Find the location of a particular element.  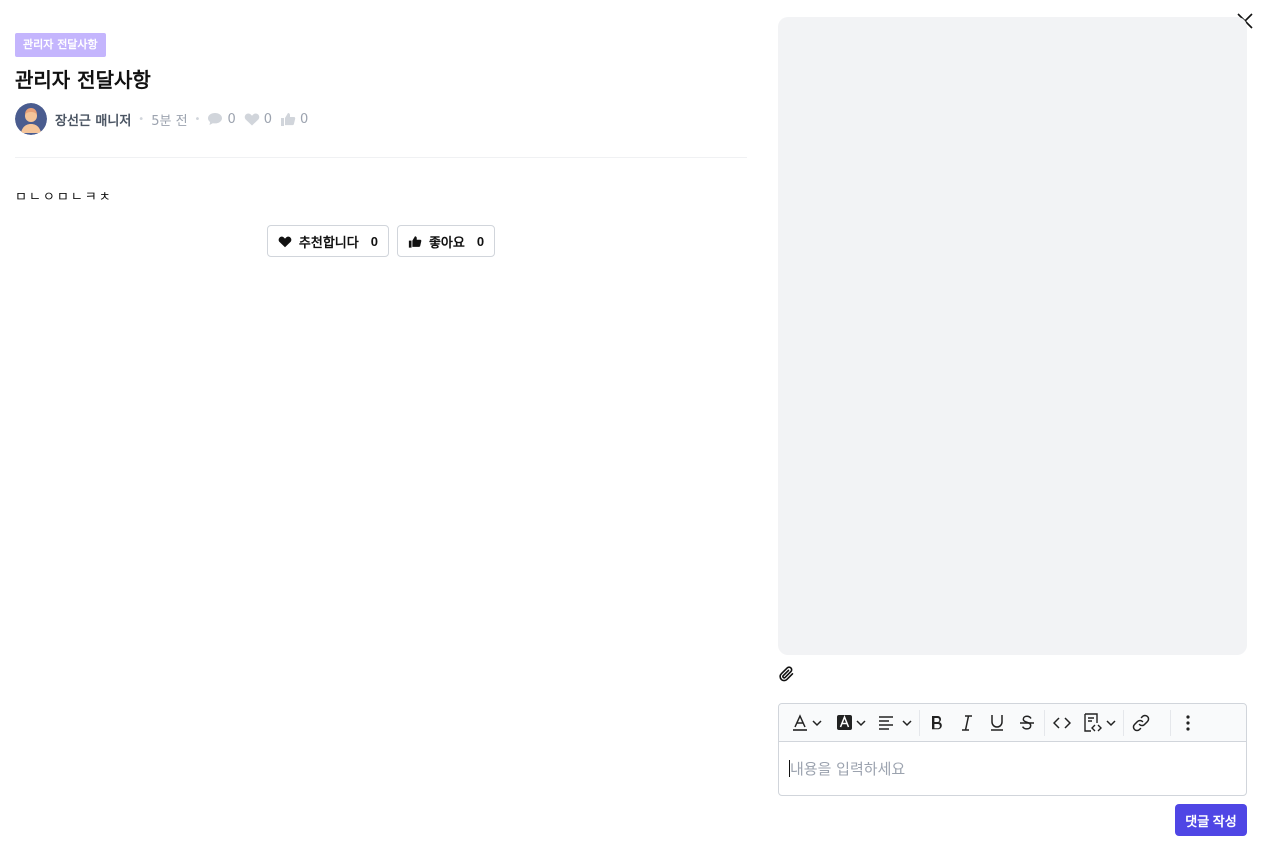

code-block-button is located at coordinates (1099, 723).